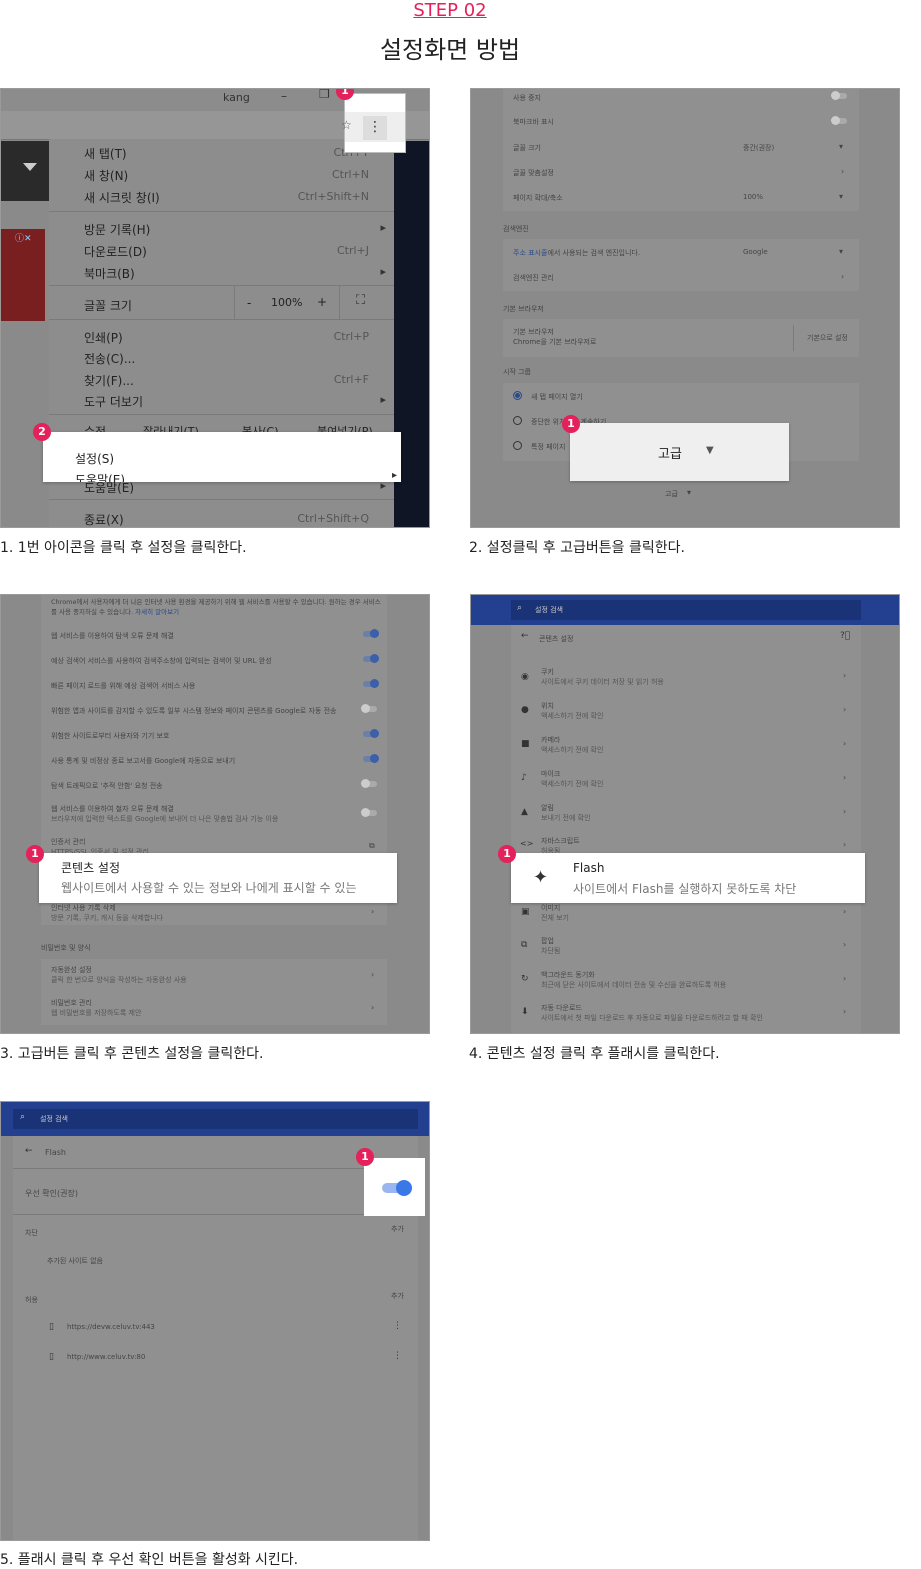 The width and height of the screenshot is (921, 1569). Describe the element at coordinates (31, 1233) in the screenshot. I see `block-label: 차단` at that location.